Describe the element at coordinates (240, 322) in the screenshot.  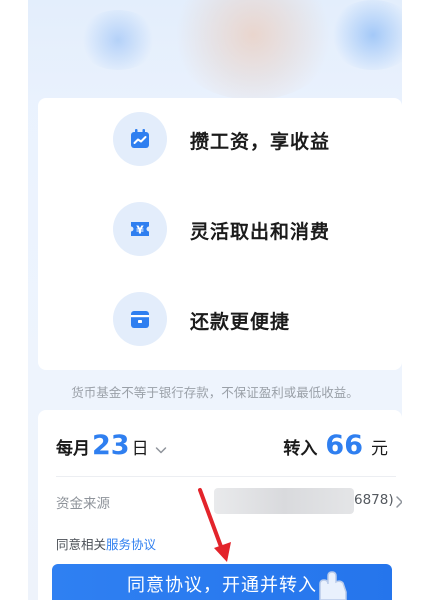
I see `feature-label: 还款更便捷` at that location.